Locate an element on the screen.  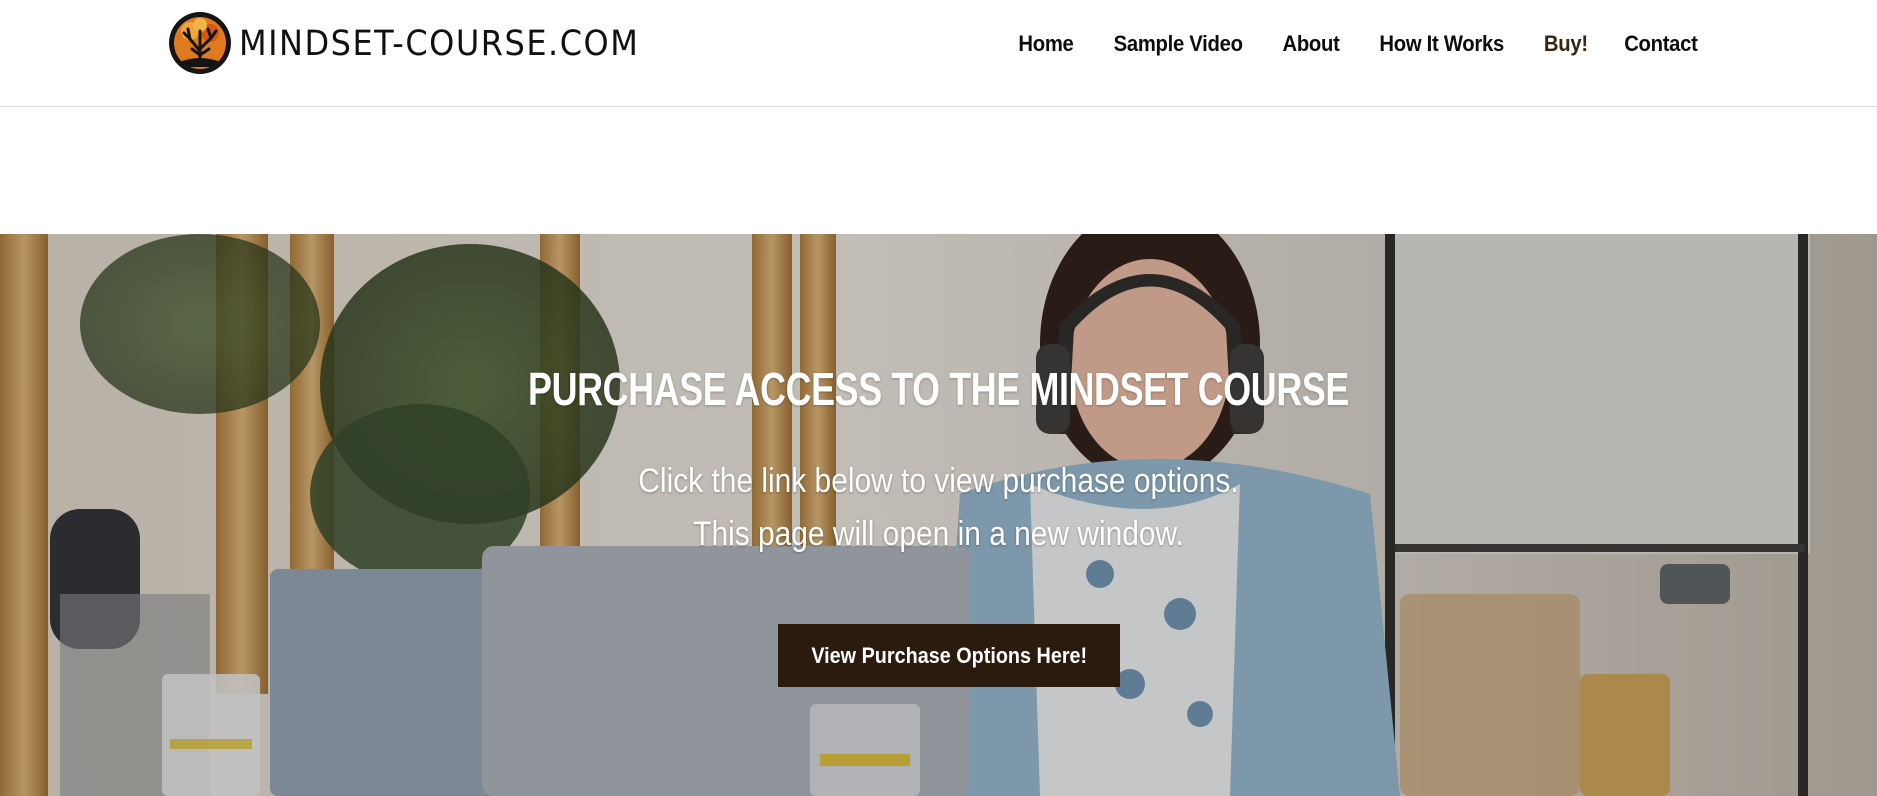
hero-text-line-2: This page will open in a new window. is located at coordinates (938, 534).